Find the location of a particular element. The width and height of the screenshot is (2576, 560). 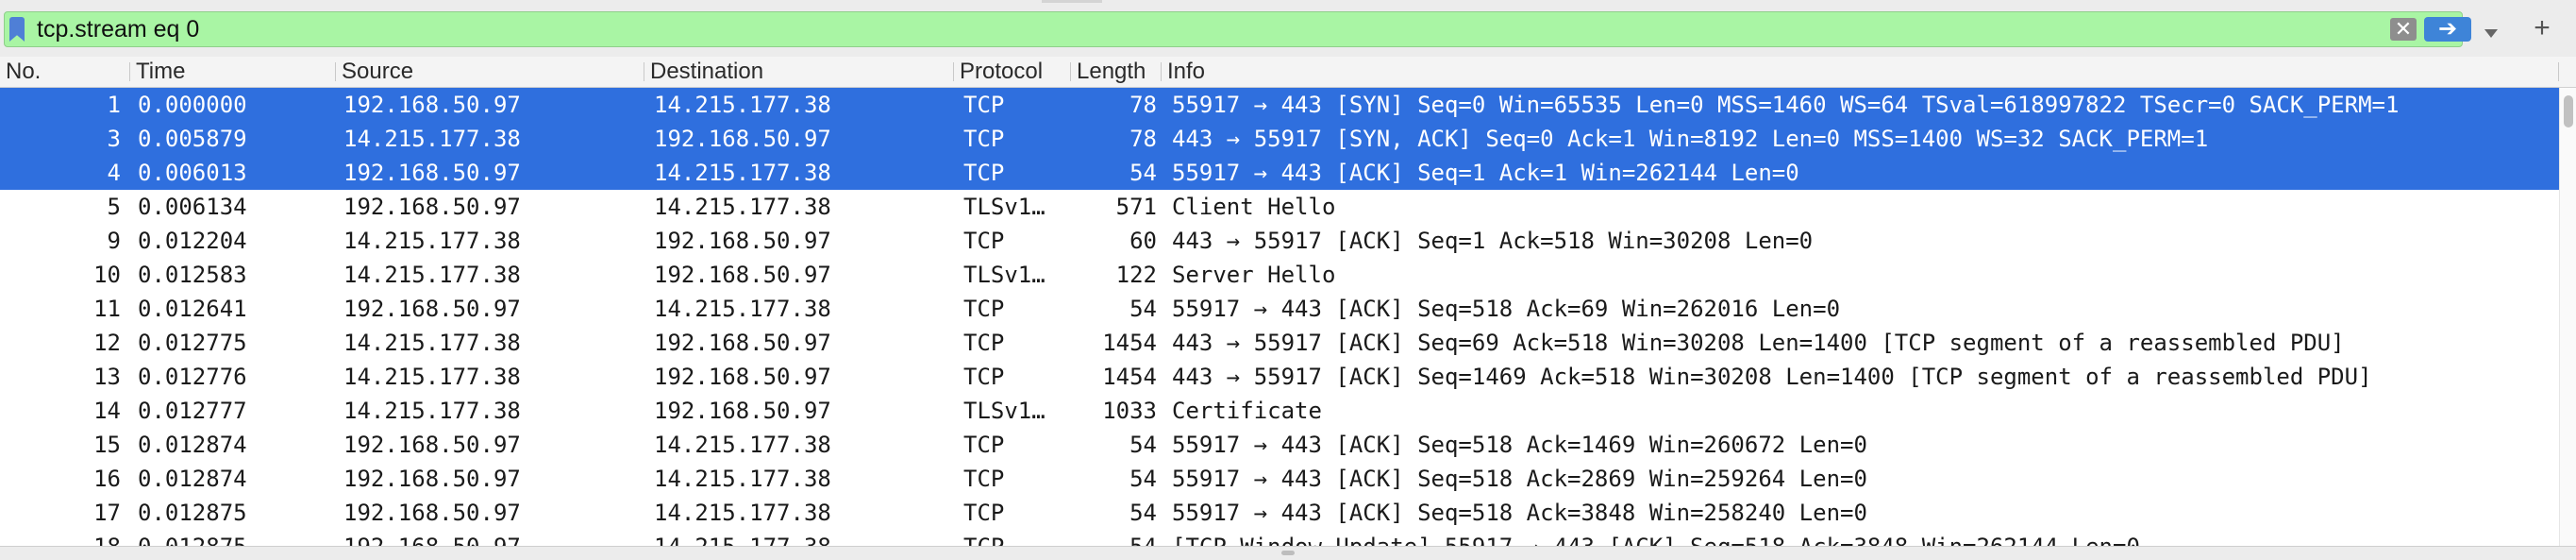

packet-number: 18 is located at coordinates (107, 540).